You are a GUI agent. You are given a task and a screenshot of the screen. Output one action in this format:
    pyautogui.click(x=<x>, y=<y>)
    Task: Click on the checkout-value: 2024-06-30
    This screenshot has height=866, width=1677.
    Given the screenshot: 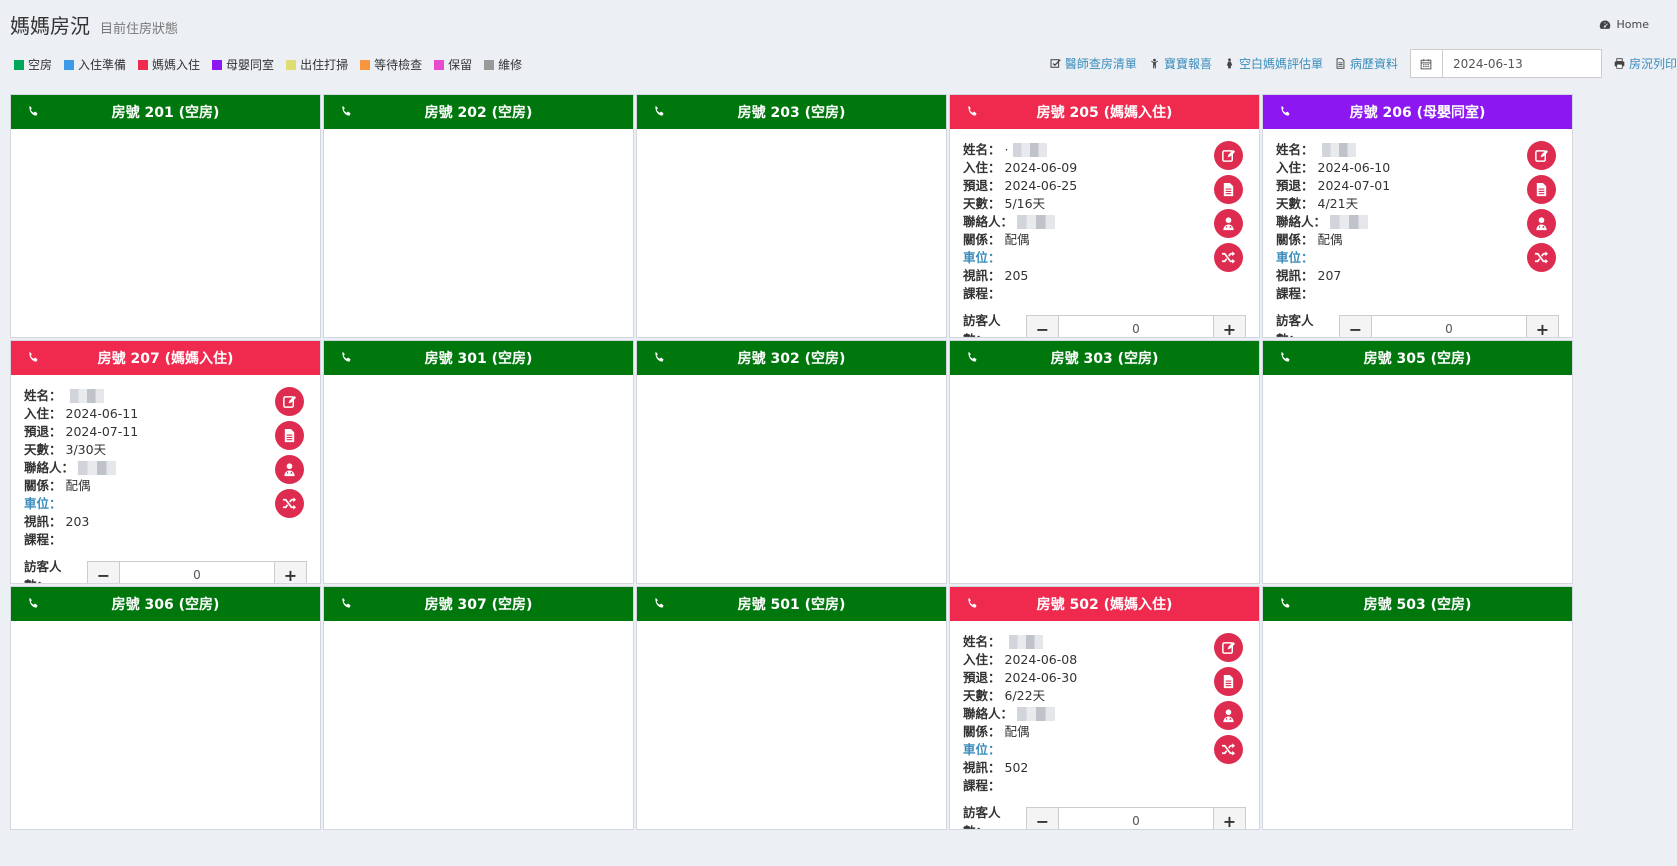 What is the action you would take?
    pyautogui.click(x=1041, y=677)
    